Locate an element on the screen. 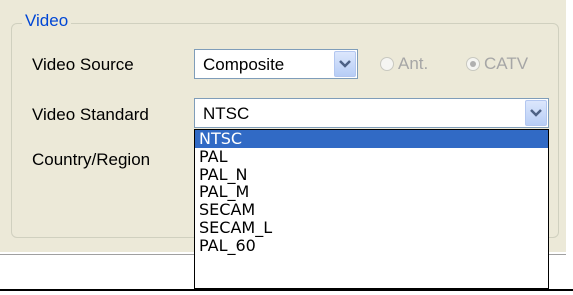  video-standard-label: Video Standard is located at coordinates (90, 114).